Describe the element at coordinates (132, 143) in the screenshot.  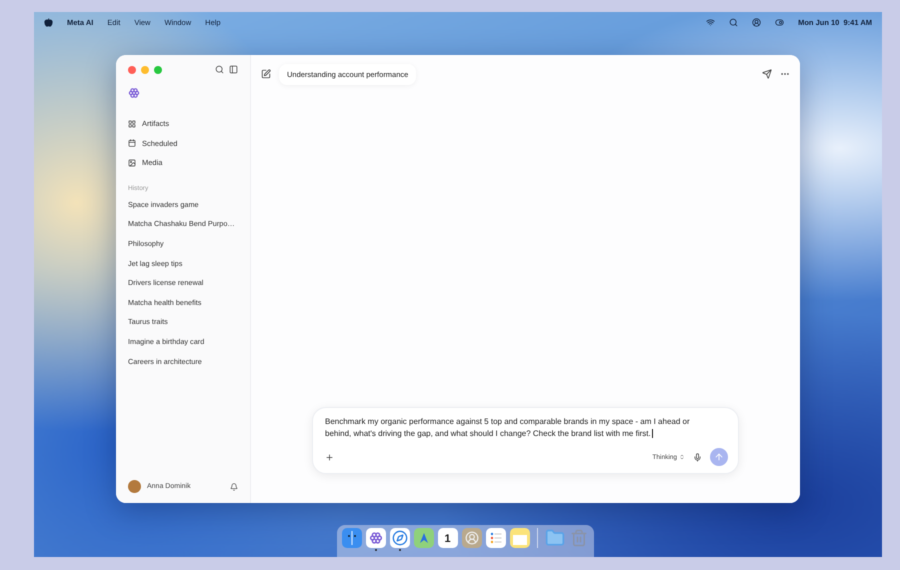
I see `calendar-icon` at that location.